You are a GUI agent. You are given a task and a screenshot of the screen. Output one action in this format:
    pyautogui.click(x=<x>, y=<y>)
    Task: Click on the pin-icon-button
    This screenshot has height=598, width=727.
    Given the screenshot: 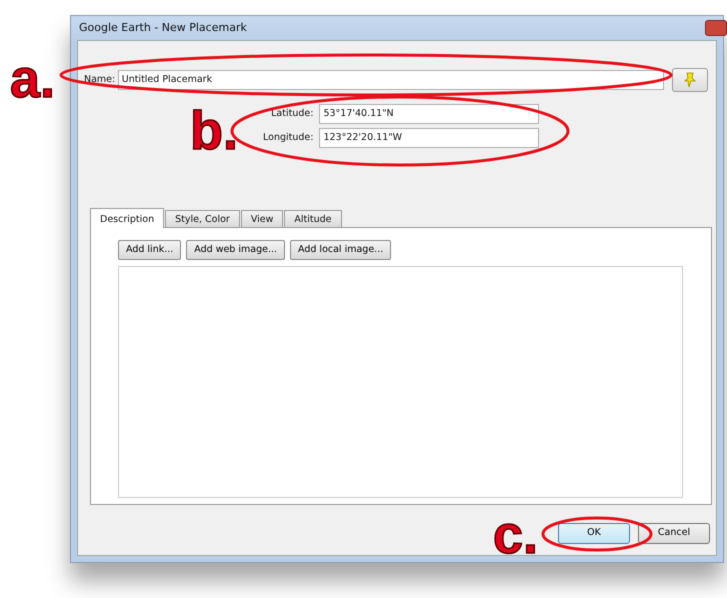 What is the action you would take?
    pyautogui.click(x=690, y=80)
    